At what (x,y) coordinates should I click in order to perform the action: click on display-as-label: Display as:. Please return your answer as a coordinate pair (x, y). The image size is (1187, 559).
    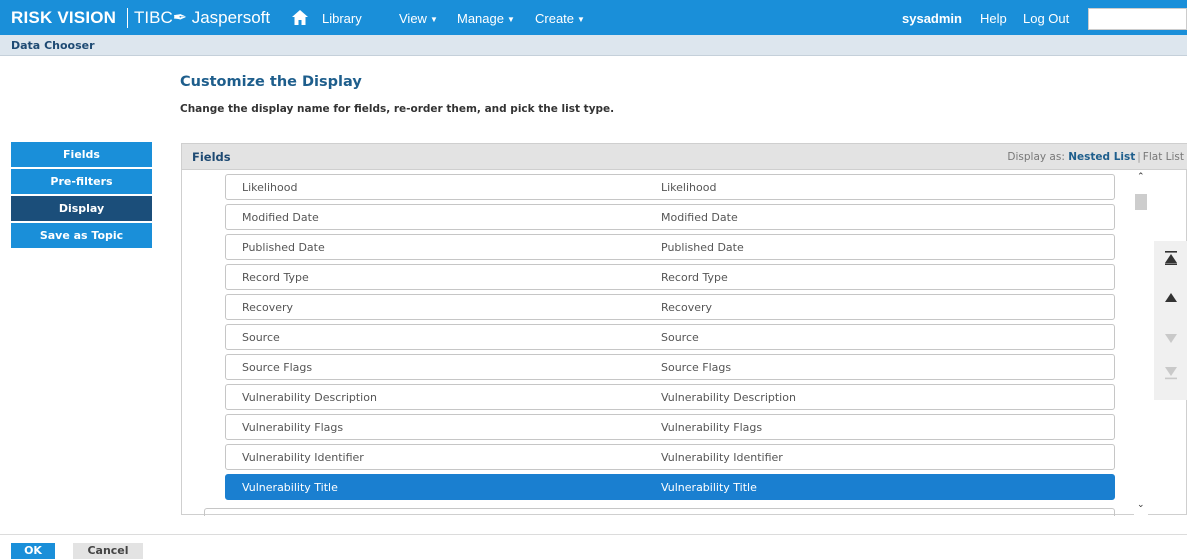
    Looking at the image, I should click on (1036, 157).